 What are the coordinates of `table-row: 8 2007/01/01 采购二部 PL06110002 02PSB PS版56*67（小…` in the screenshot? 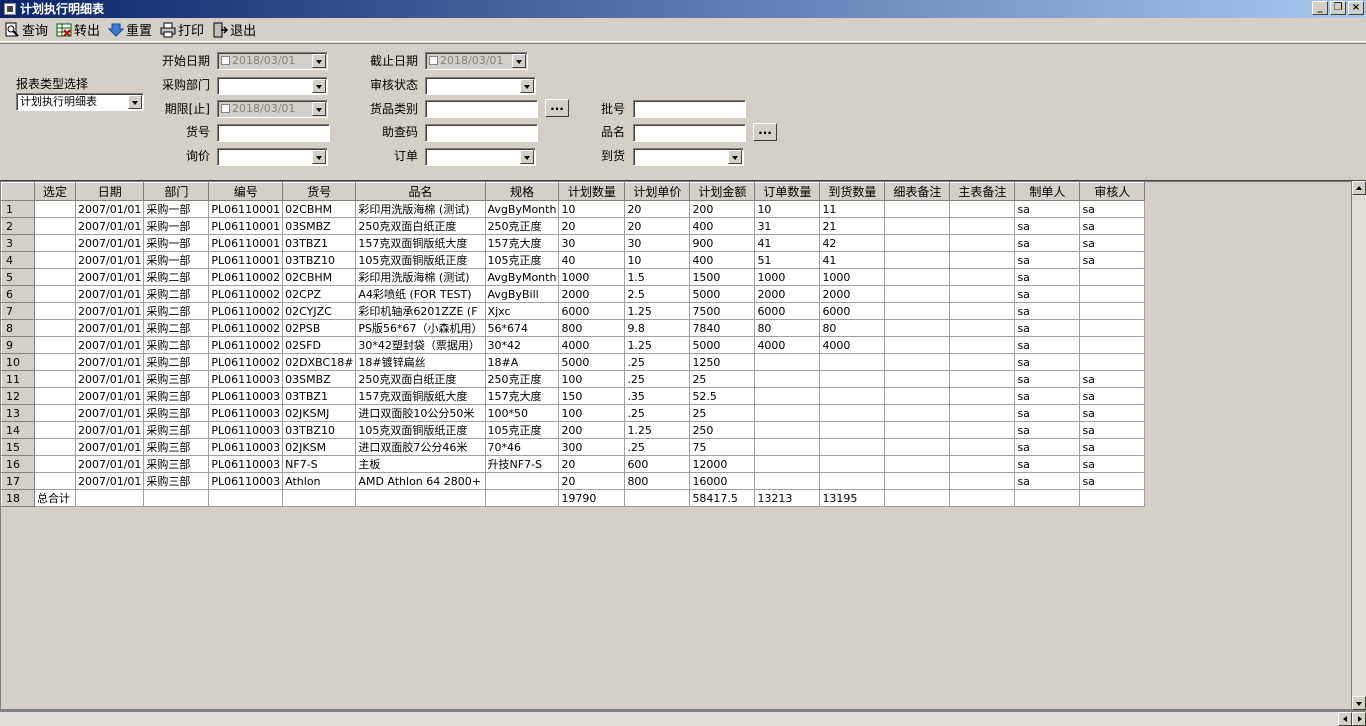 It's located at (573, 328).